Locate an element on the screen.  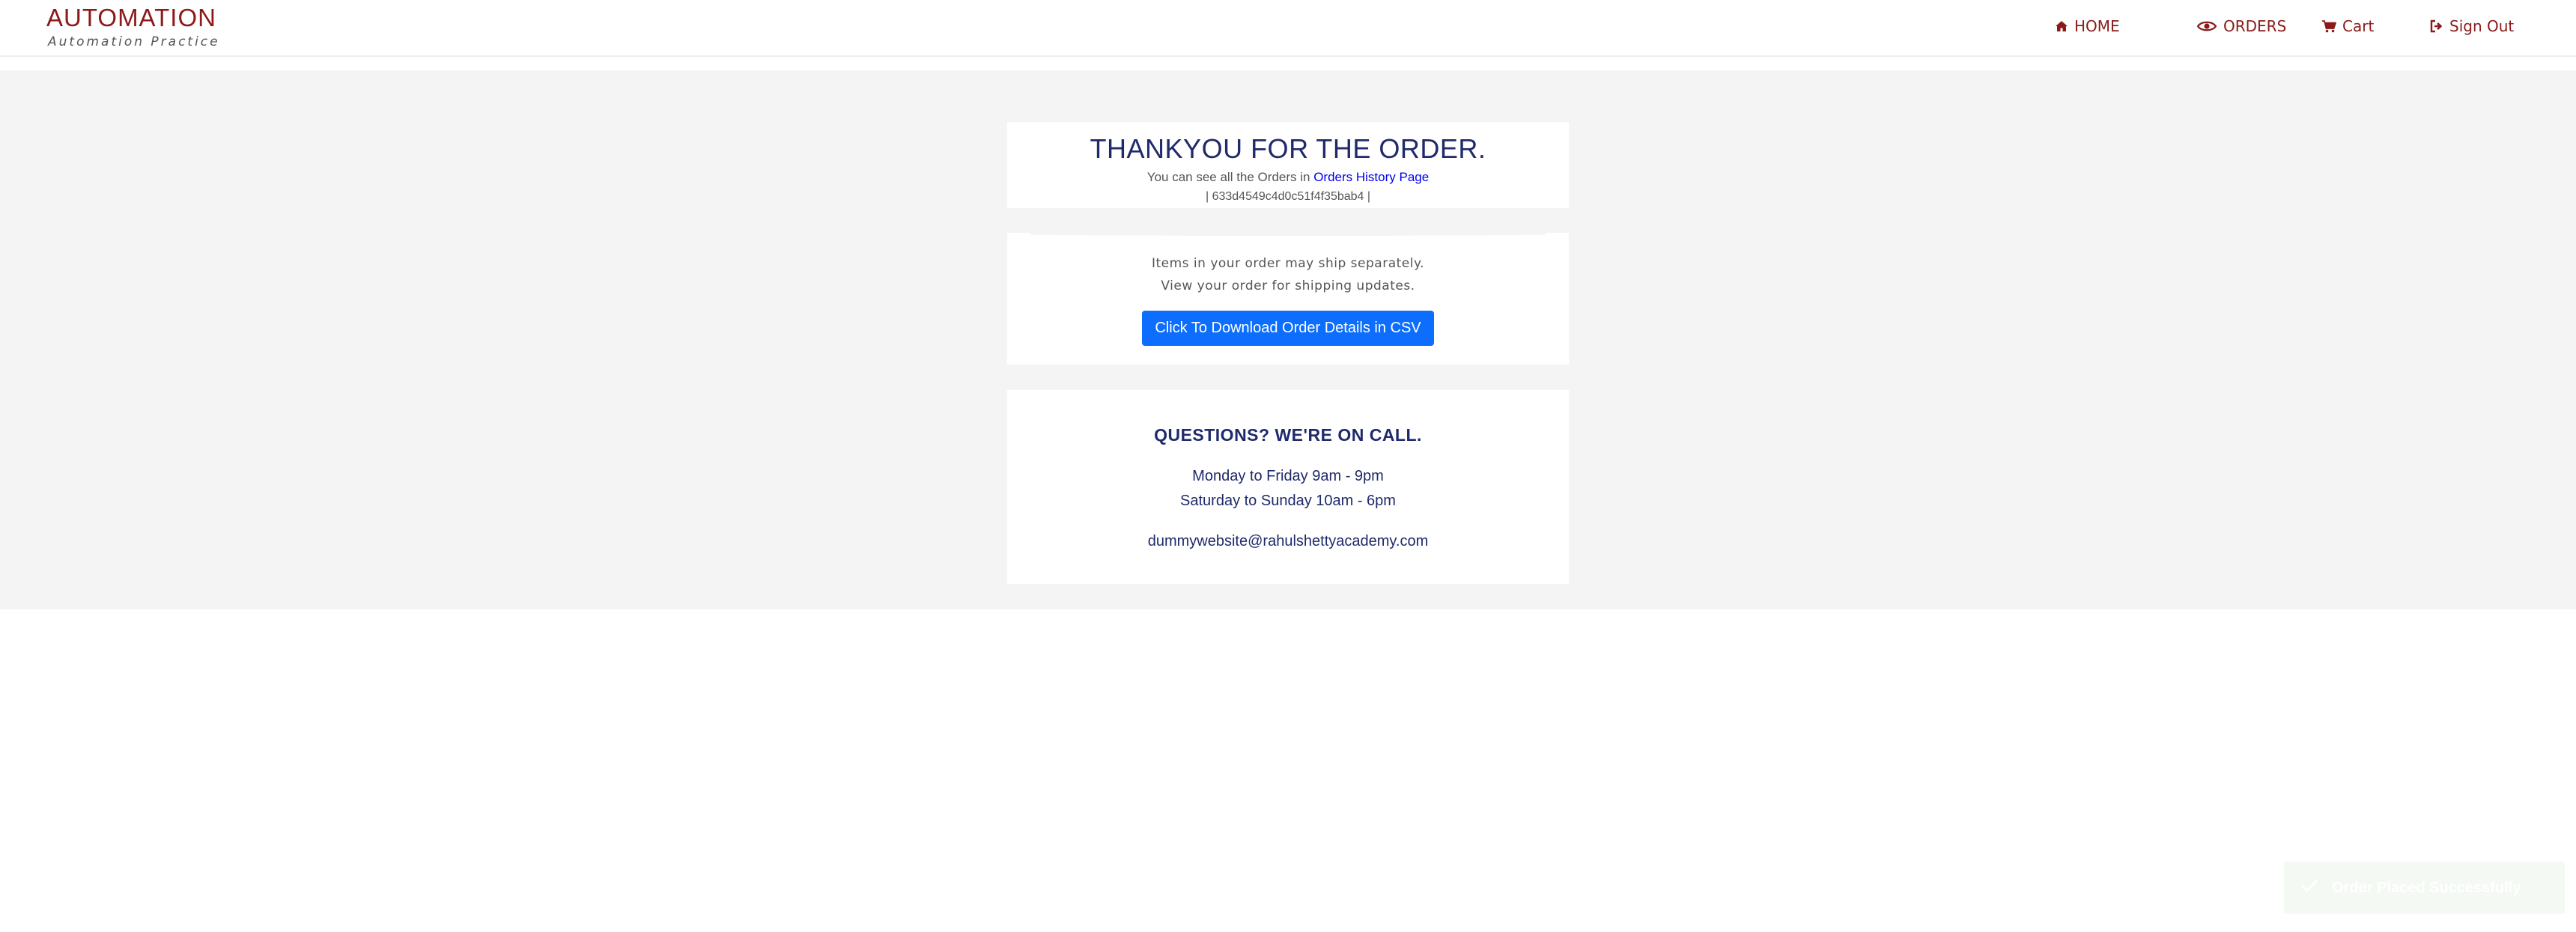
nav-cart-button: Cart is located at coordinates (2347, 26).